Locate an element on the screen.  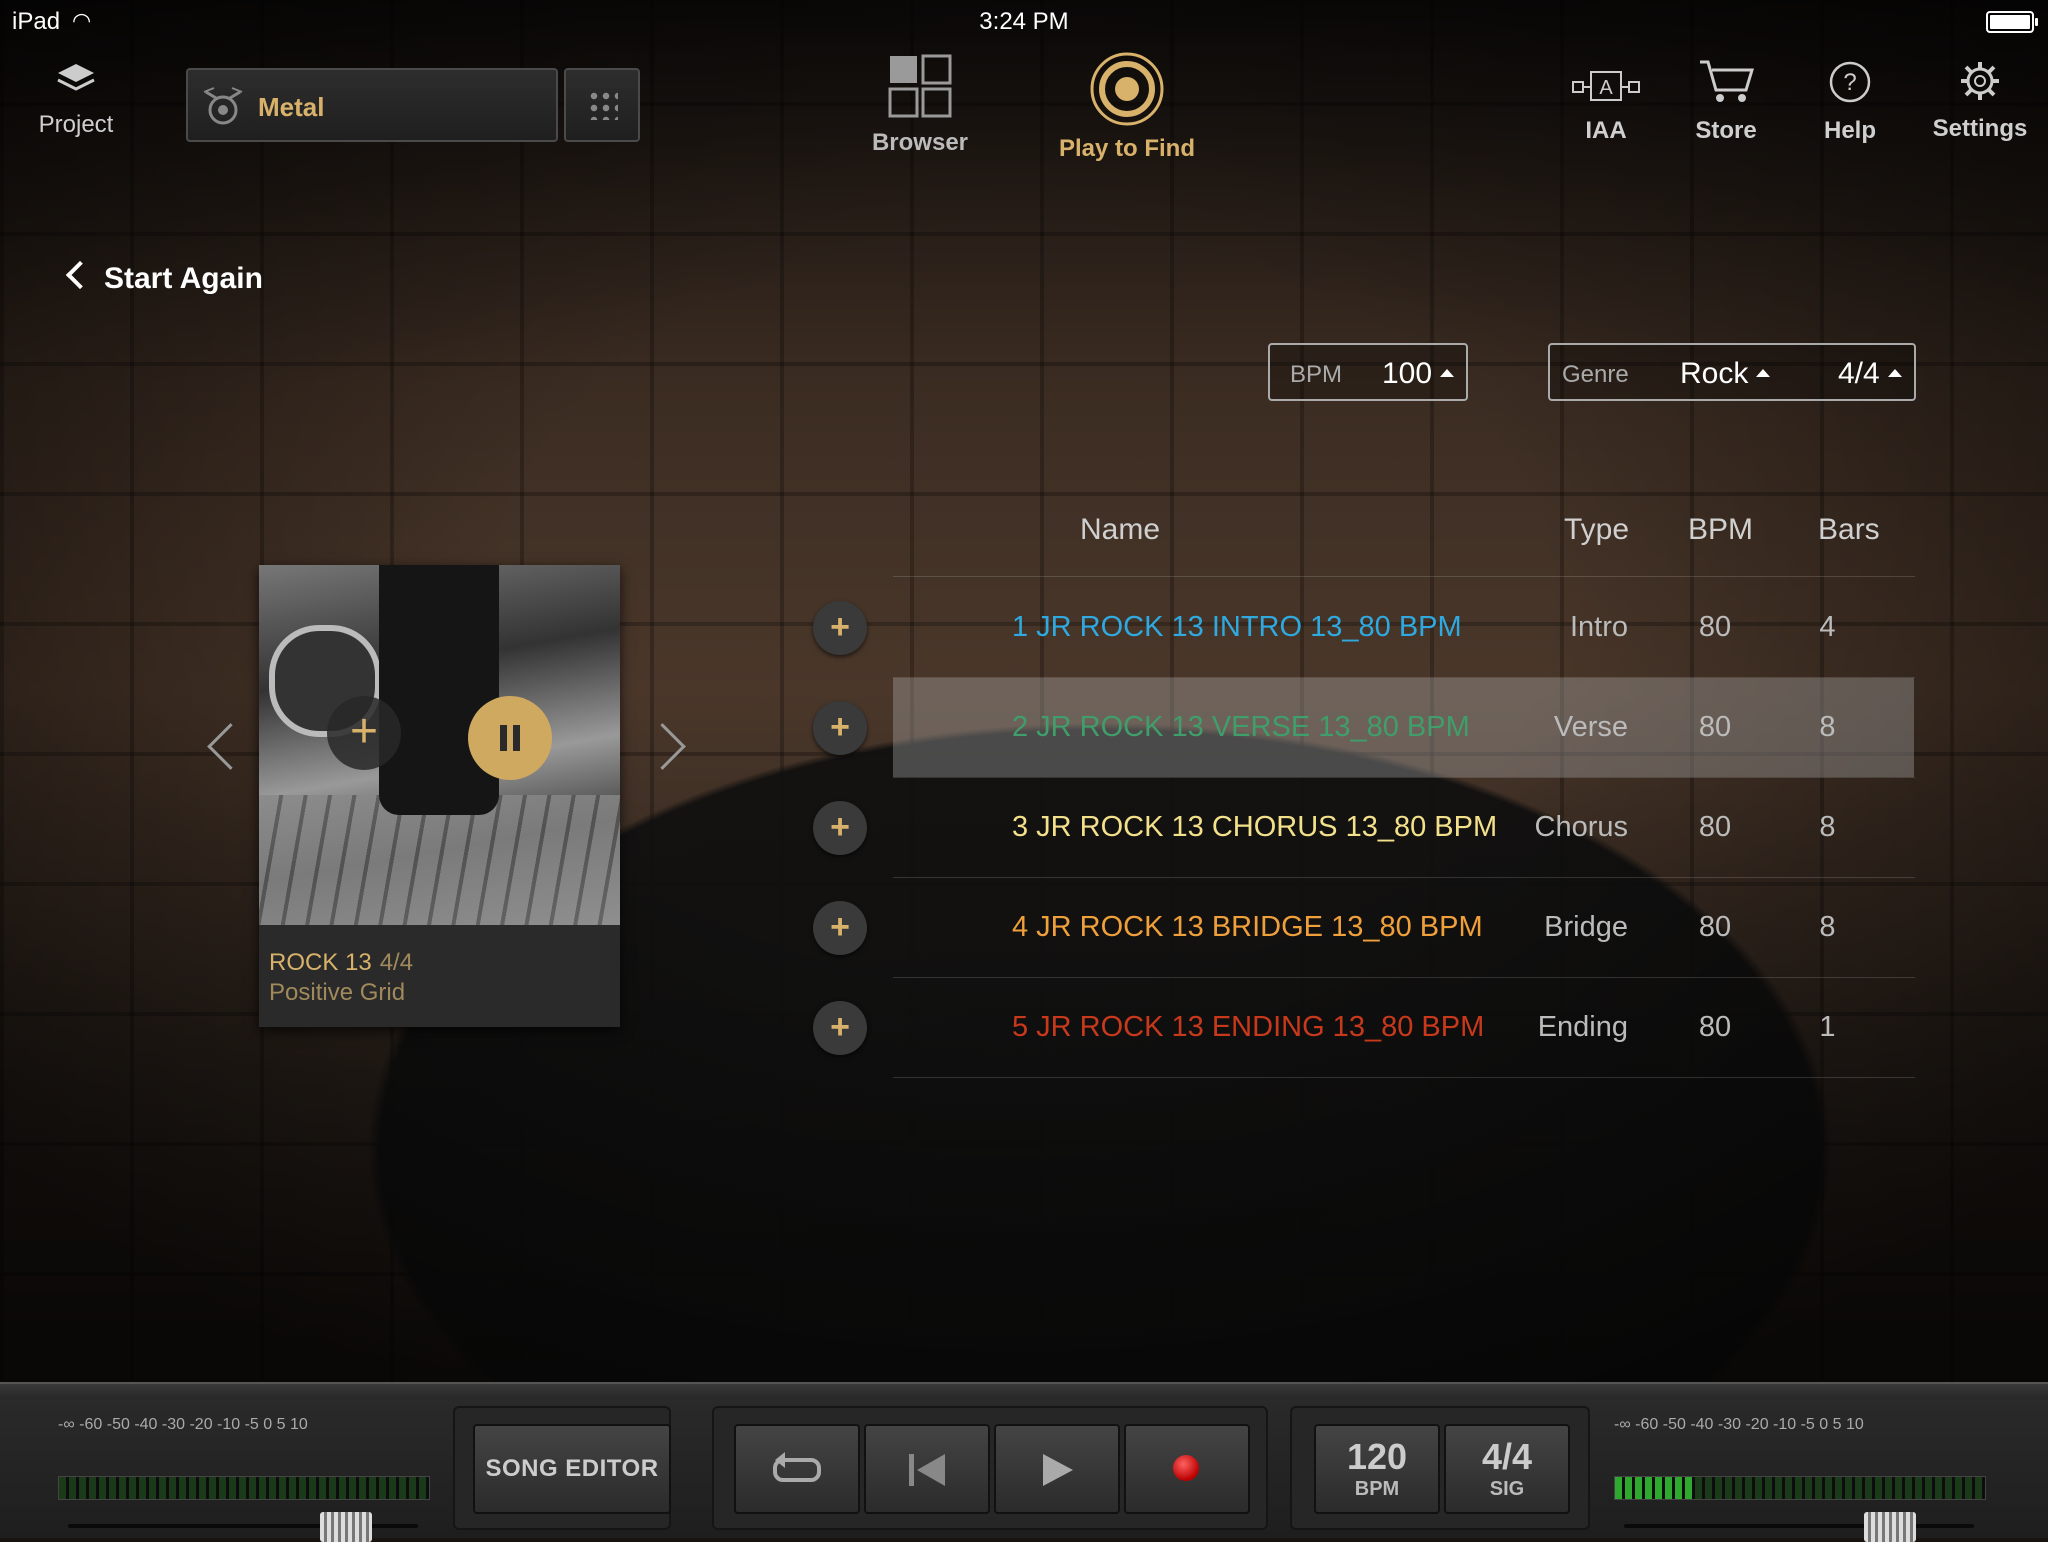
beat-signature: 4/4 is located at coordinates (396, 962).